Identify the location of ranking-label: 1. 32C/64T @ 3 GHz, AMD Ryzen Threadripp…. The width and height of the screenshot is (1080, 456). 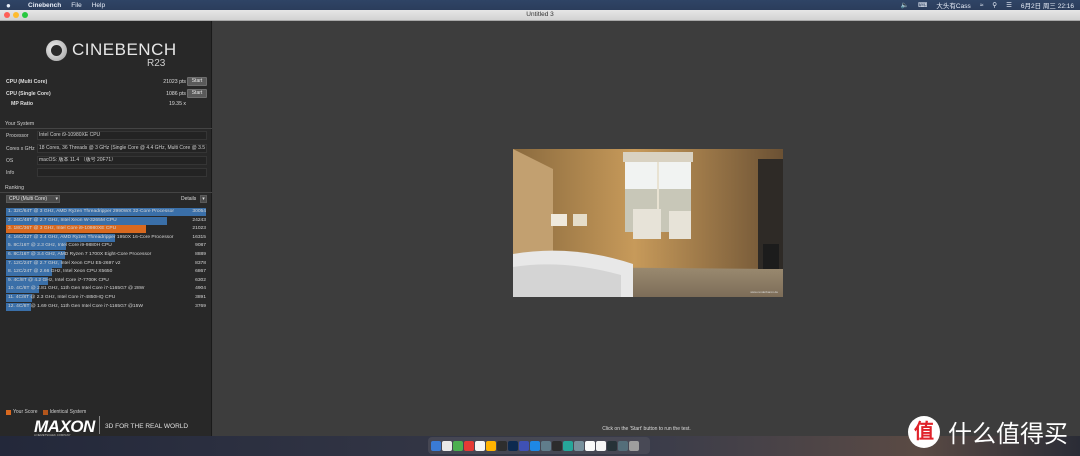
(91, 211).